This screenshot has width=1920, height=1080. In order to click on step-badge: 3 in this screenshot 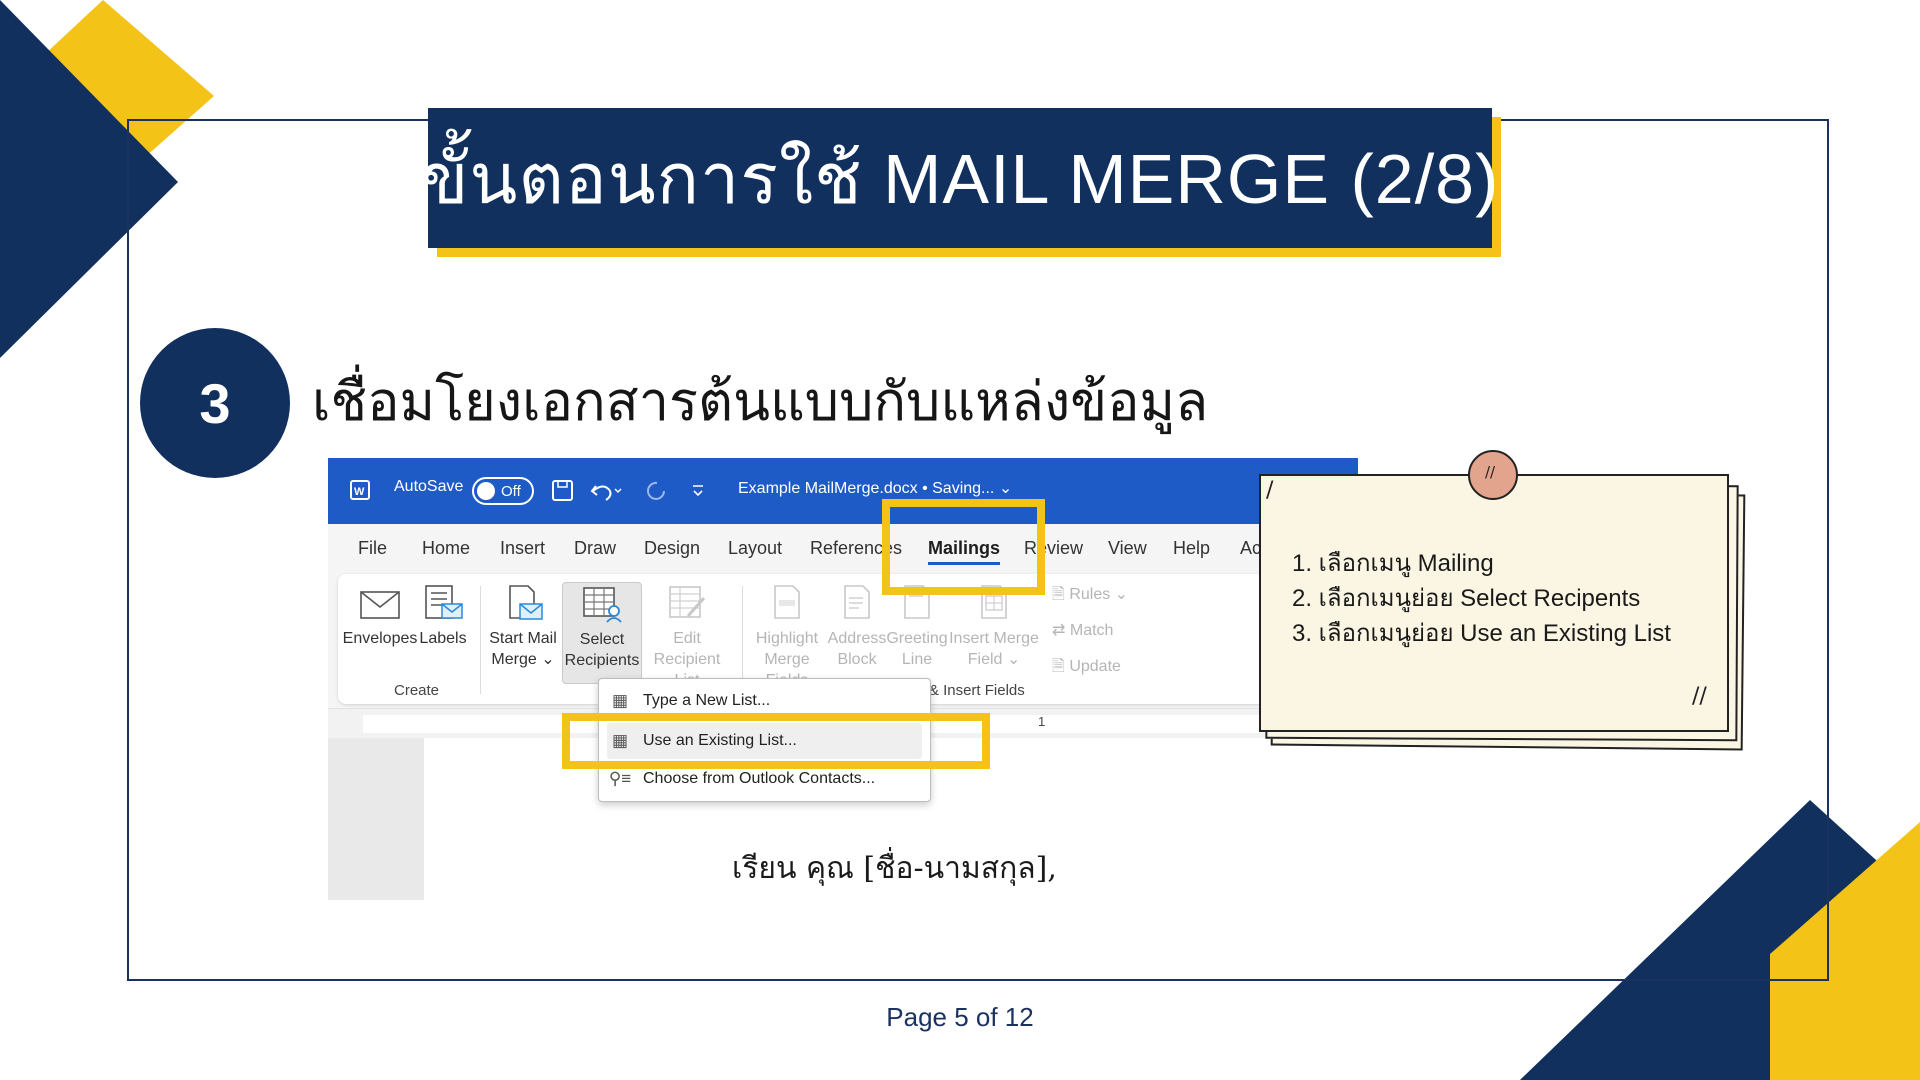, I will do `click(215, 403)`.